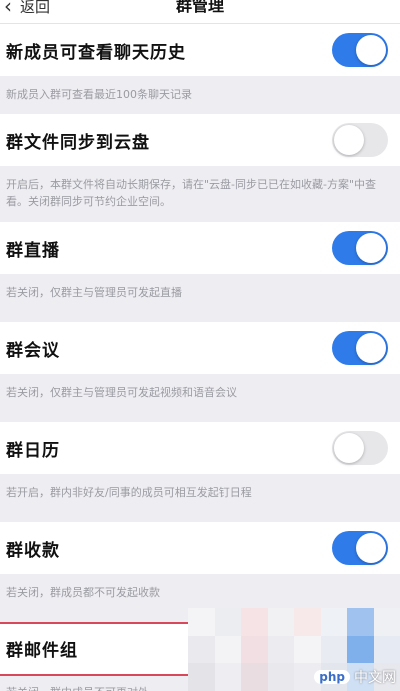 The height and width of the screenshot is (691, 400). What do you see at coordinates (200, 140) in the screenshot?
I see `setting-row-file-sync: 群文件同步到云盘` at bounding box center [200, 140].